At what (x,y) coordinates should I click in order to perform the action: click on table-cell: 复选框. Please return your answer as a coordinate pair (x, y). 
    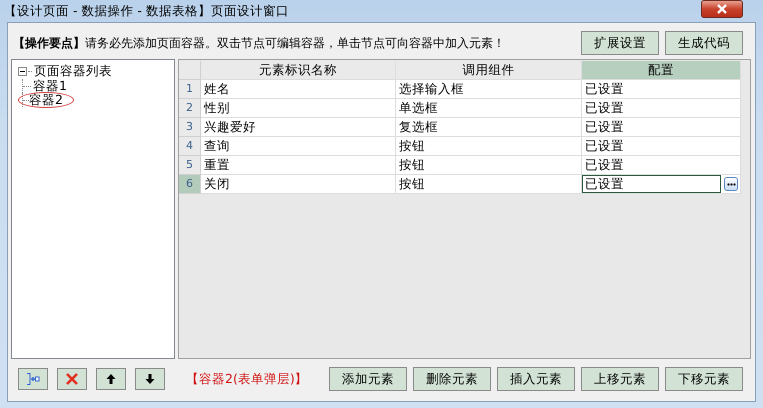
    Looking at the image, I should click on (489, 127).